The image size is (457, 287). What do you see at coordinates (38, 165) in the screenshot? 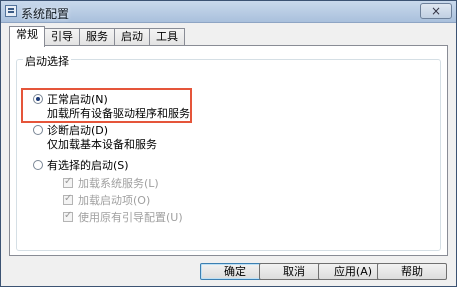
I see `selective-startup-radio` at bounding box center [38, 165].